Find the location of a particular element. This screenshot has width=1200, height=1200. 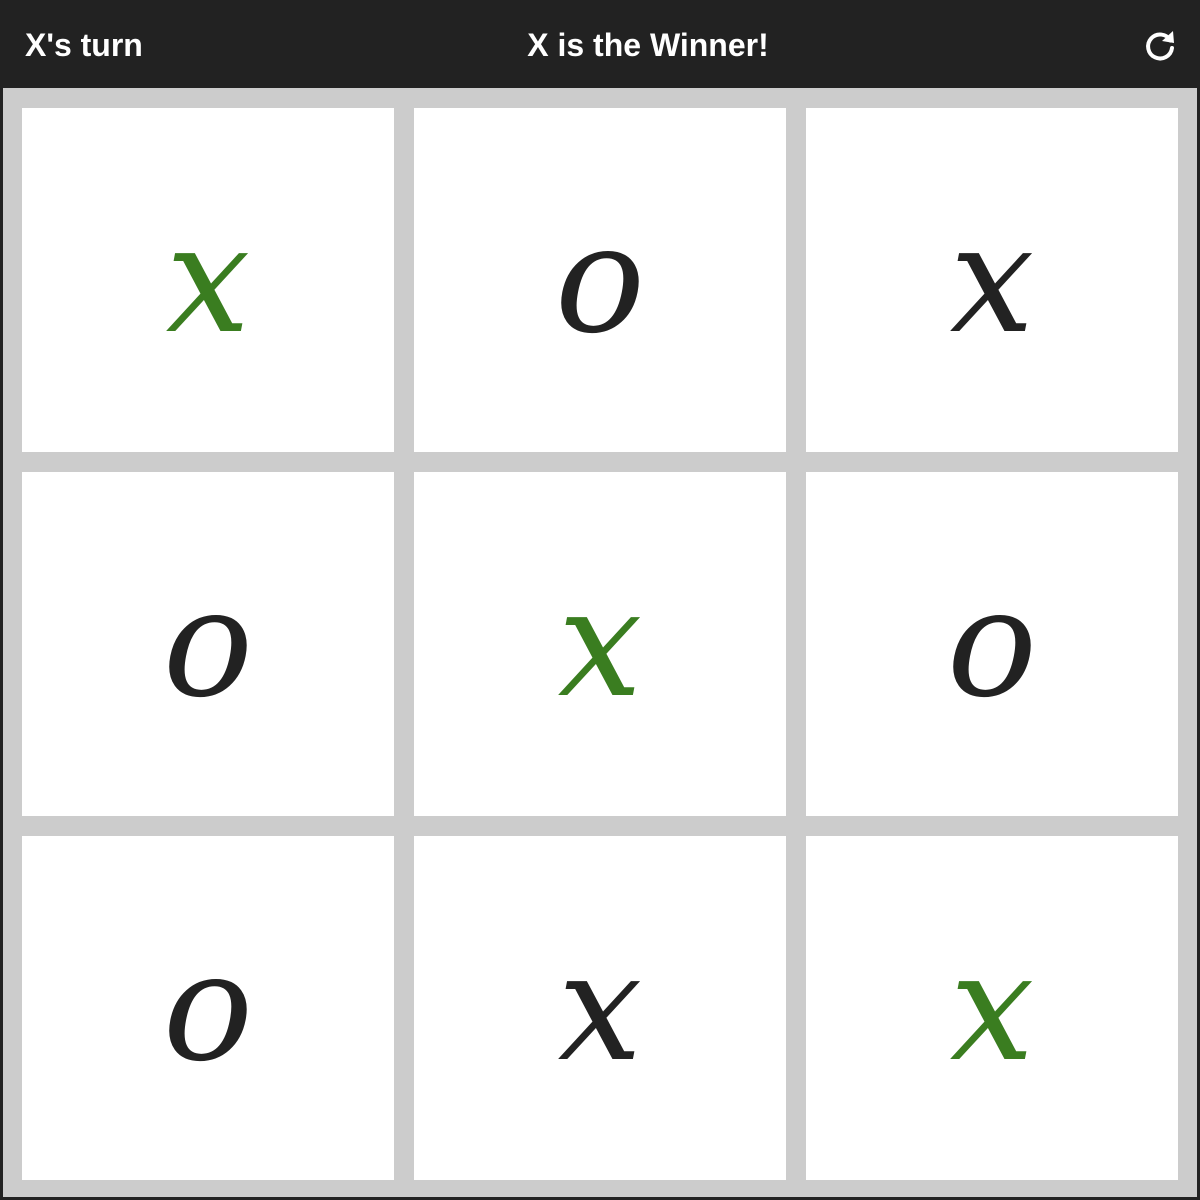

game-header: X's turn X is the Winner! is located at coordinates (600, 45).